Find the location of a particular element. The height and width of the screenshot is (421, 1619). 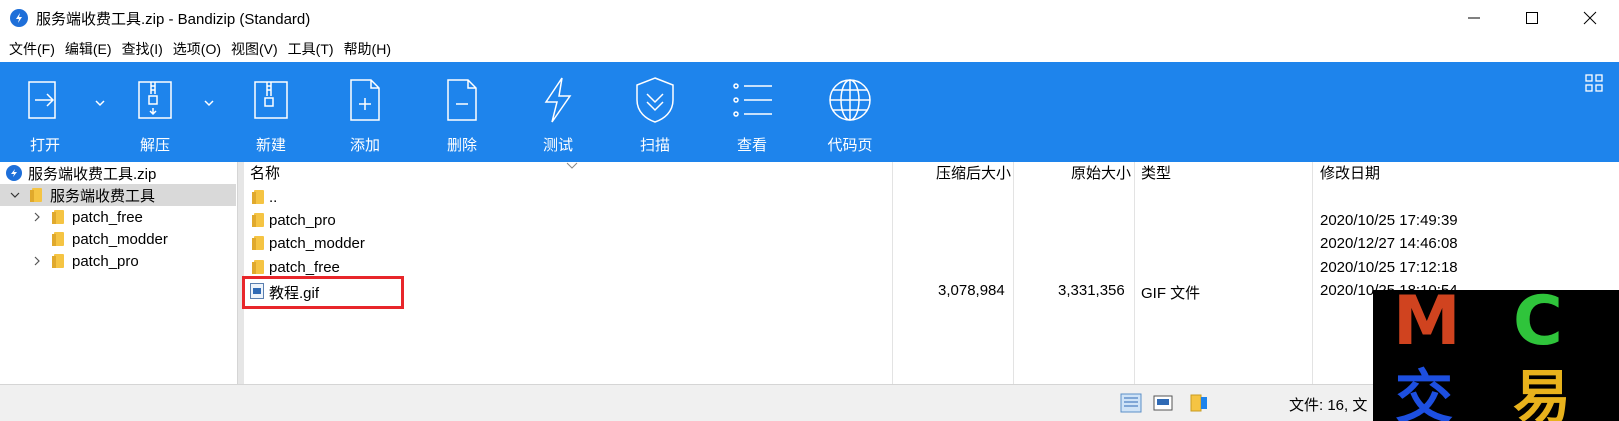

menu-view: 视图(V) is located at coordinates (254, 49).